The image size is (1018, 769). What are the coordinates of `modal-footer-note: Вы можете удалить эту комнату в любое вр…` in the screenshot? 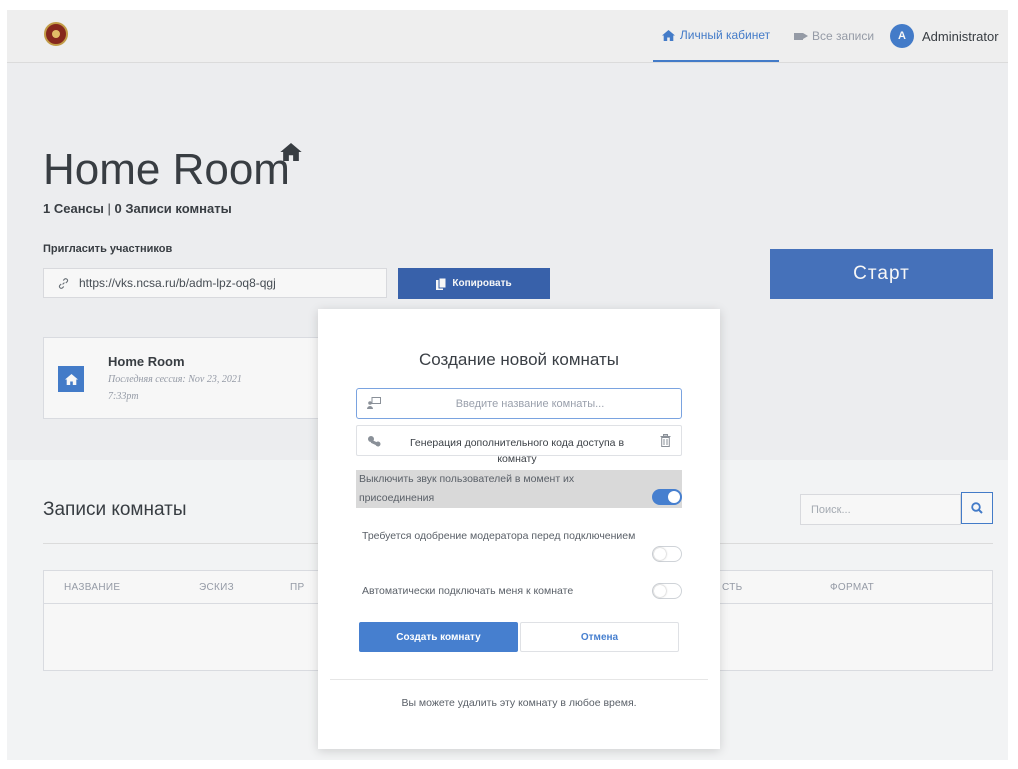 It's located at (519, 703).